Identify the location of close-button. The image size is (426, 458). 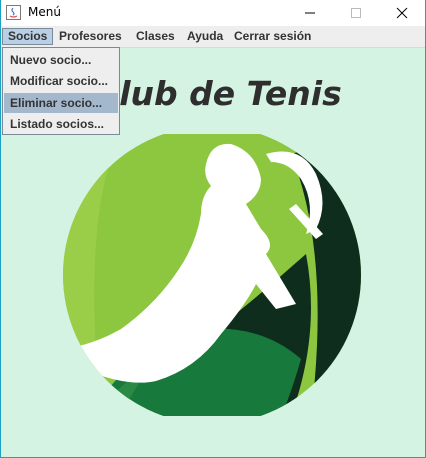
(402, 13).